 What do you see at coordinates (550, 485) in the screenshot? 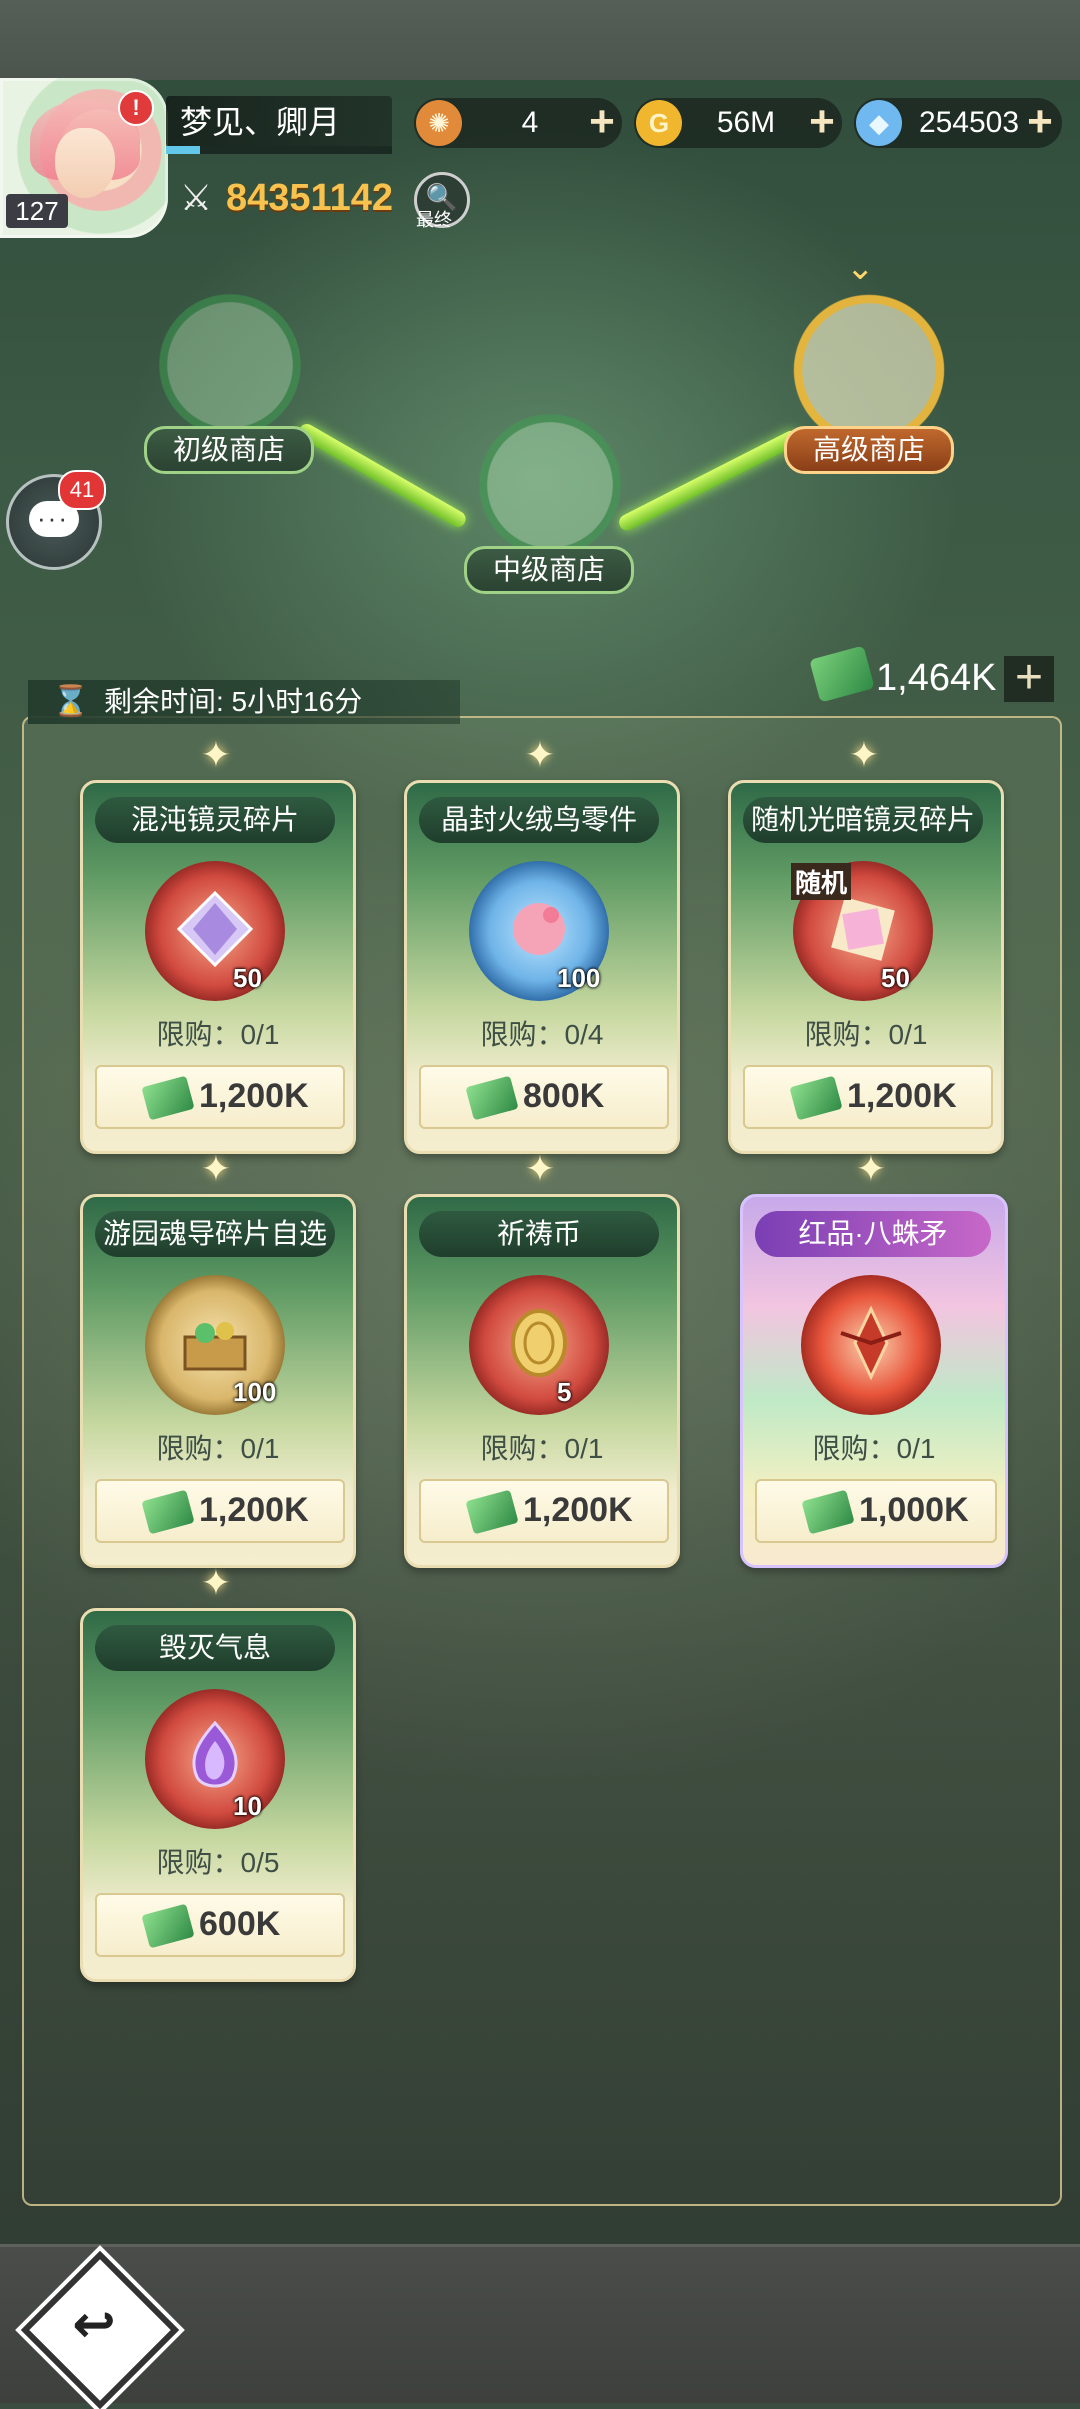
I see `intermediate-shop-chest` at bounding box center [550, 485].